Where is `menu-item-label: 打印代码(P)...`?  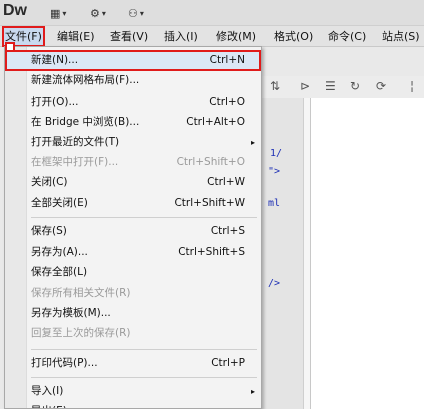 menu-item-label: 打印代码(P)... is located at coordinates (64, 363).